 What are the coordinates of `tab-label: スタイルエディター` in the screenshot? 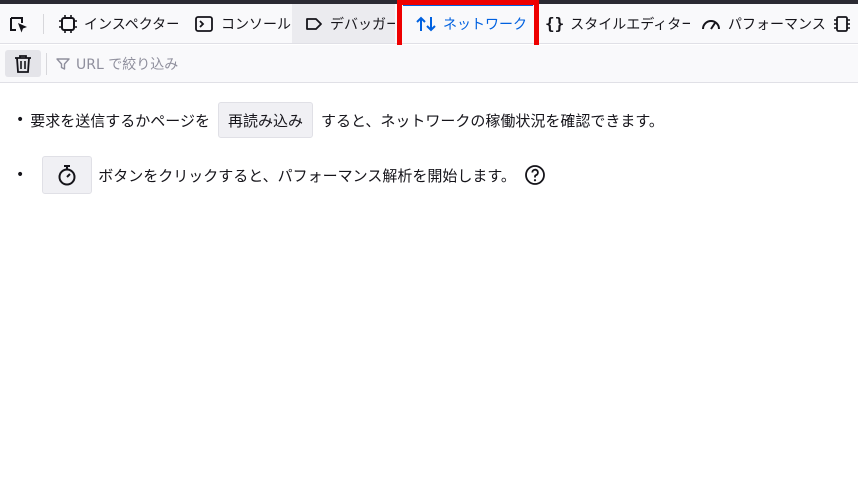 It's located at (630, 24).